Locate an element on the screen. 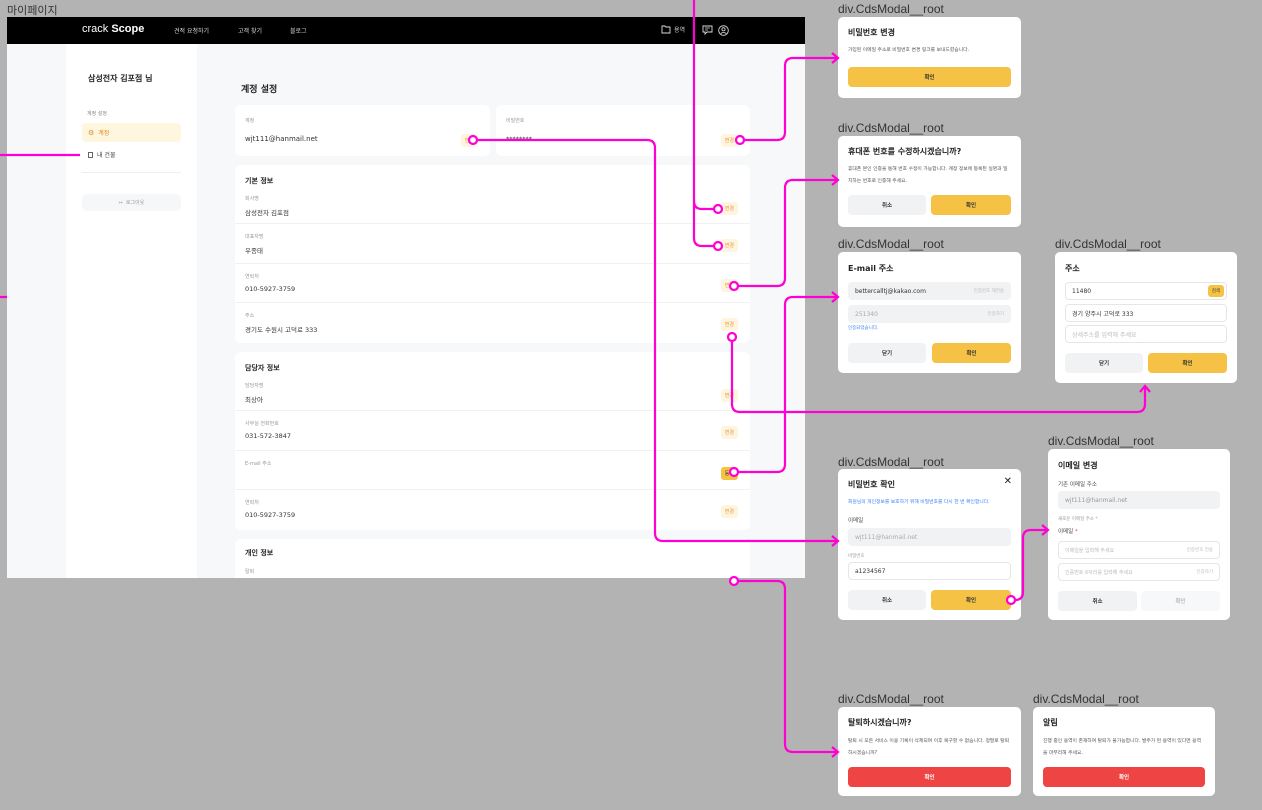  personal-info-card: 개인 정보 탈퇴 is located at coordinates (492, 558).